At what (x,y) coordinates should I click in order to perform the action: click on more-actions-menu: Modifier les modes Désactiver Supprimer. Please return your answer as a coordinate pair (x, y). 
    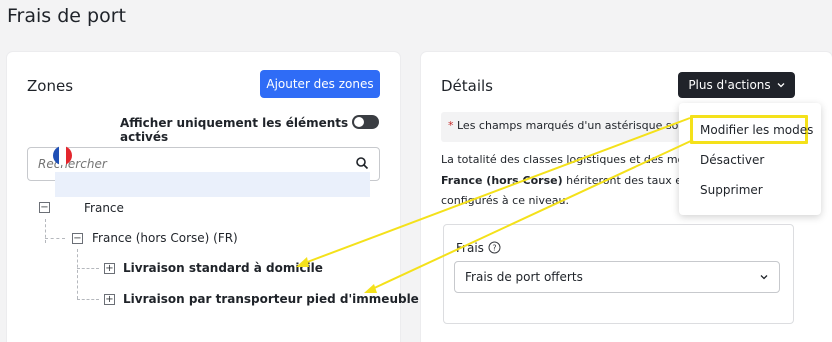
    Looking at the image, I should click on (750, 159).